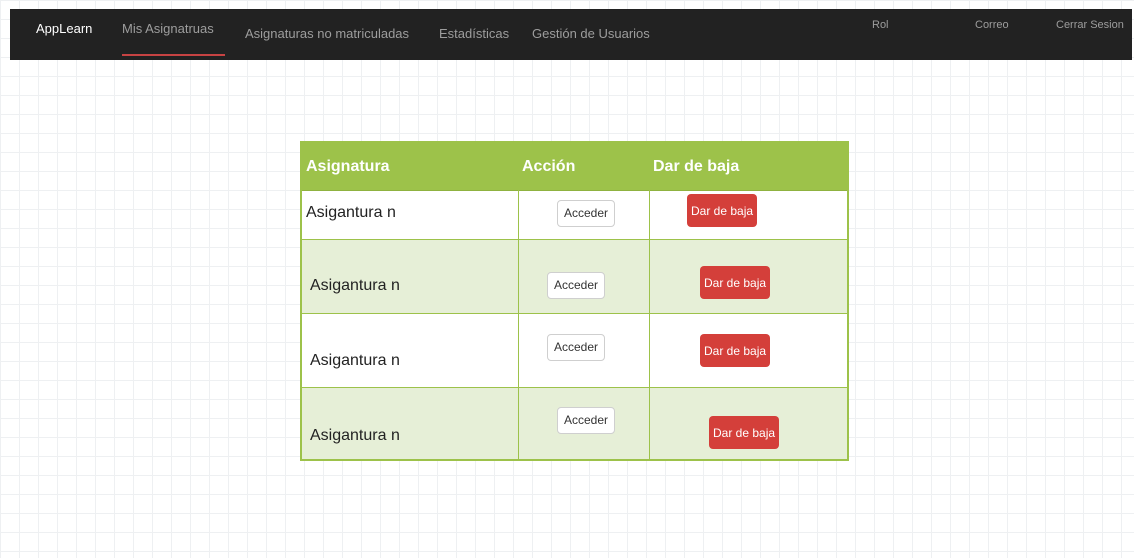 This screenshot has width=1134, height=558. What do you see at coordinates (696, 166) in the screenshot?
I see `header-dar-de-baja: Dar de baja` at bounding box center [696, 166].